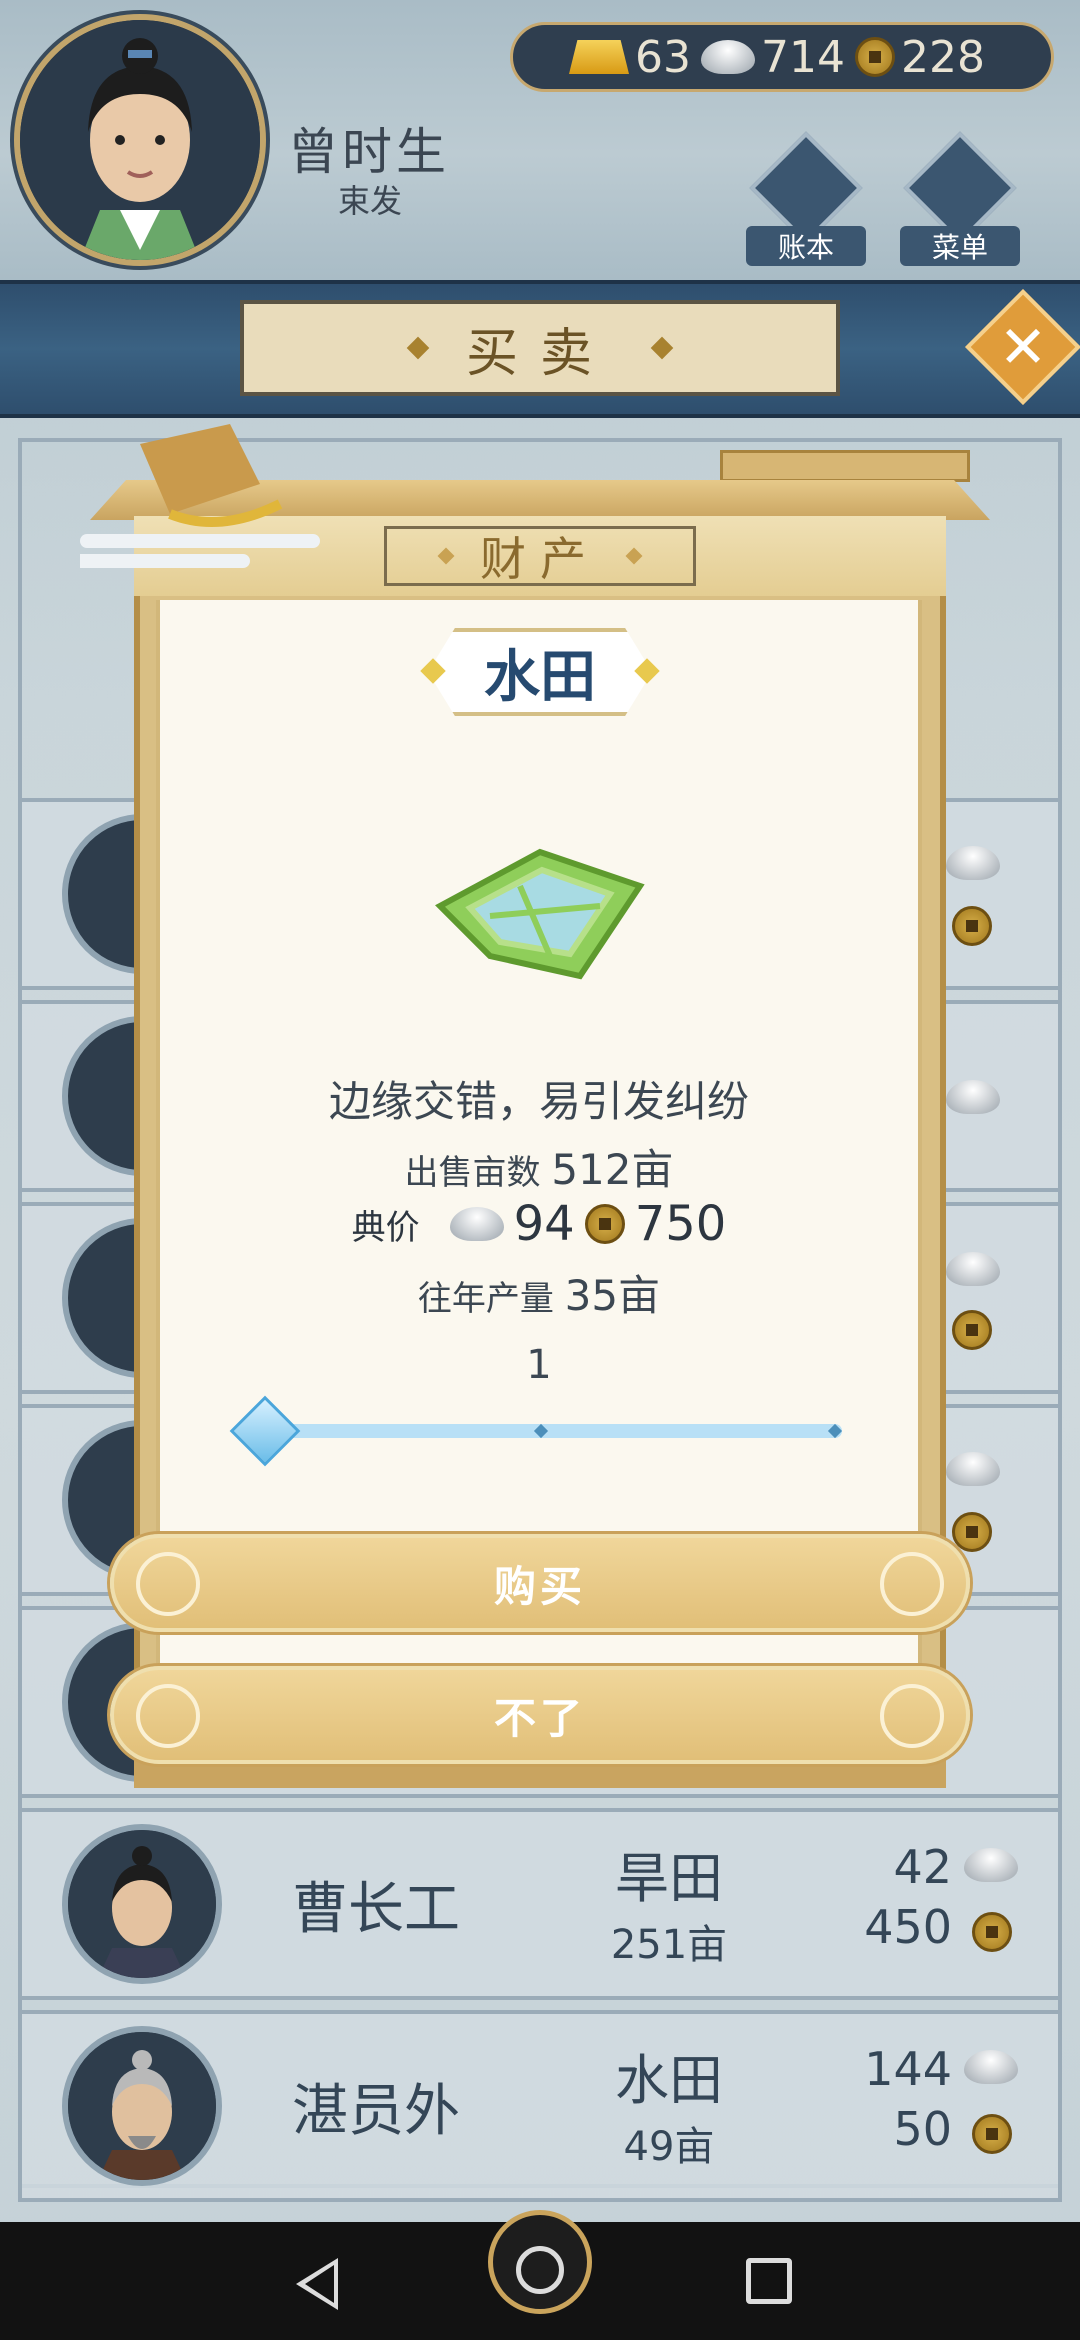 This screenshot has width=1080, height=2340. I want to click on close-icon: ✕, so click(1023, 347).